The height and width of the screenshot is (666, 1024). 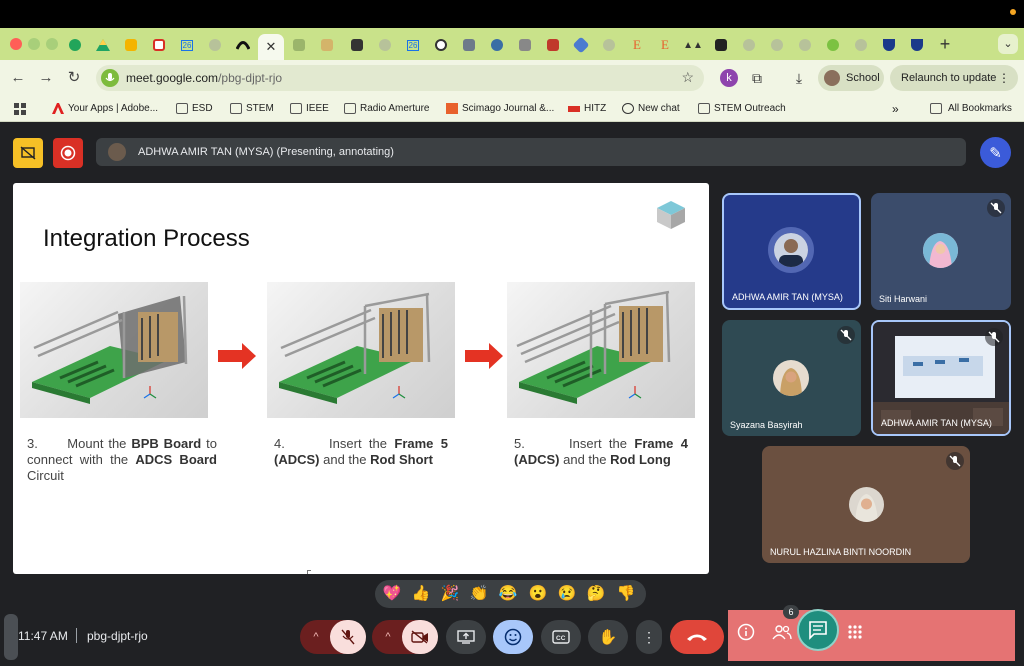 I want to click on apps-grid-icon, so click(x=21, y=109).